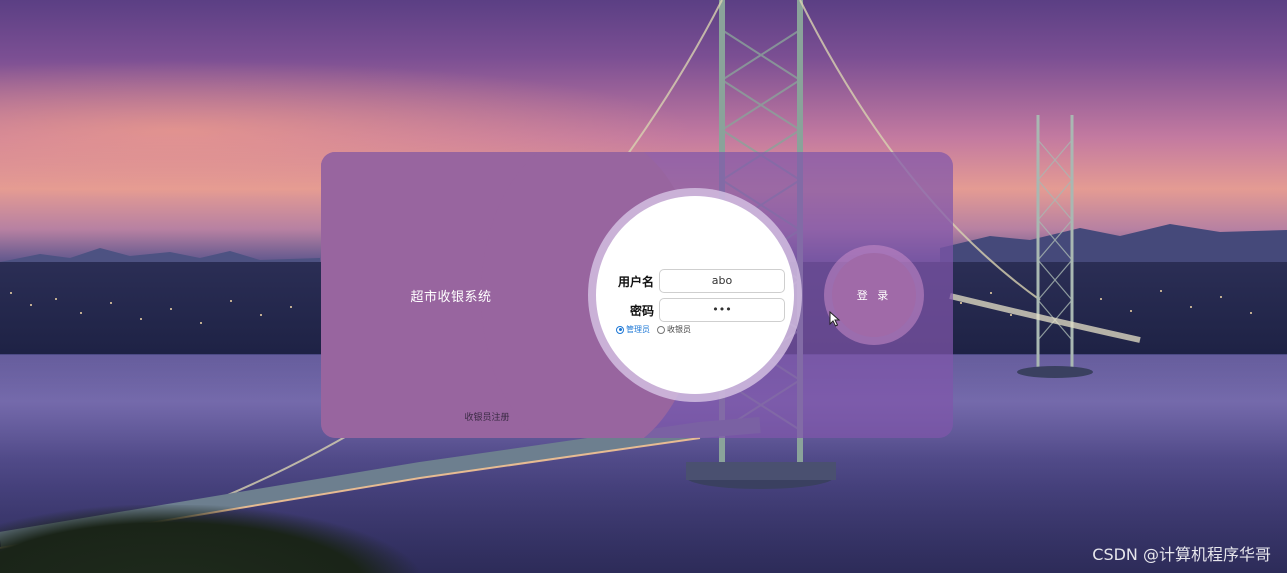 This screenshot has width=1287, height=573. What do you see at coordinates (722, 310) in the screenshot?
I see `password-input: •••` at bounding box center [722, 310].